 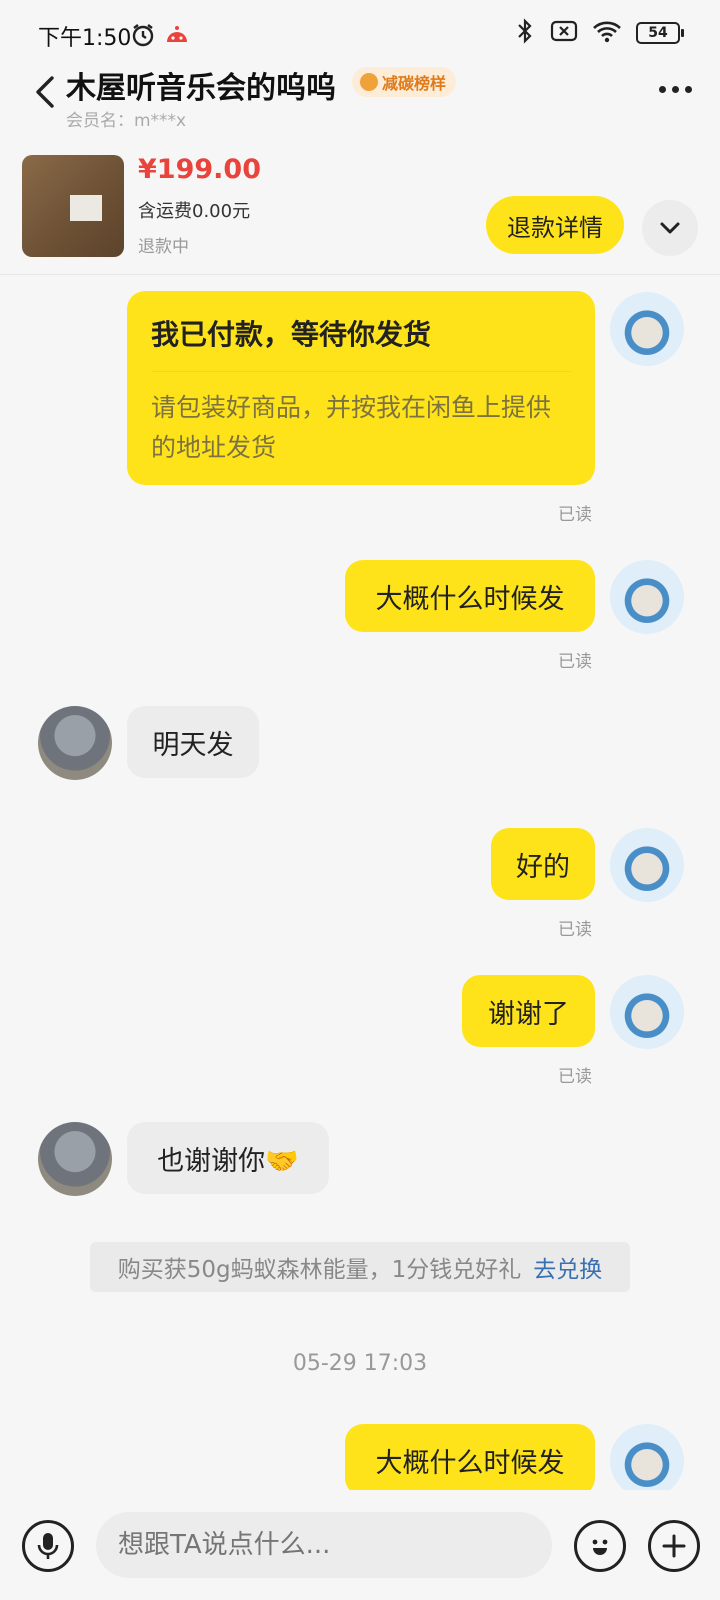 What do you see at coordinates (555, 225) in the screenshot?
I see `refund-details-button: 退款详情` at bounding box center [555, 225].